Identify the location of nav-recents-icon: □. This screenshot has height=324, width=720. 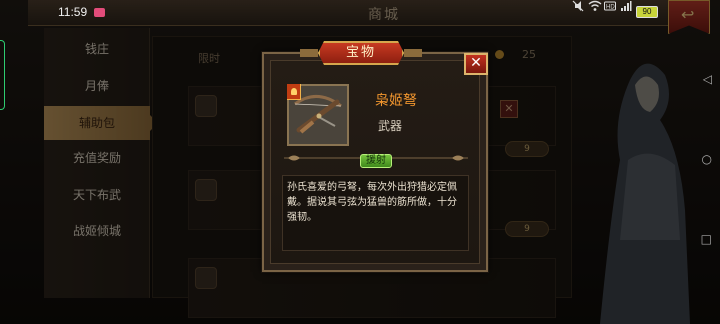
(706, 239).